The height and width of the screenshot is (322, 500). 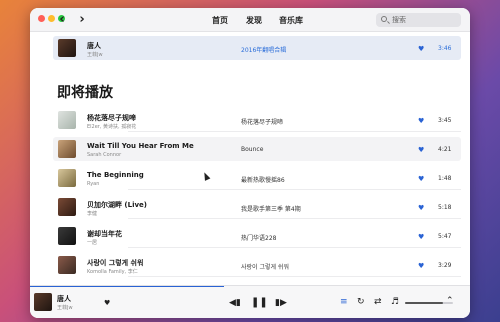 I want to click on close-window-button, so click(x=41, y=18).